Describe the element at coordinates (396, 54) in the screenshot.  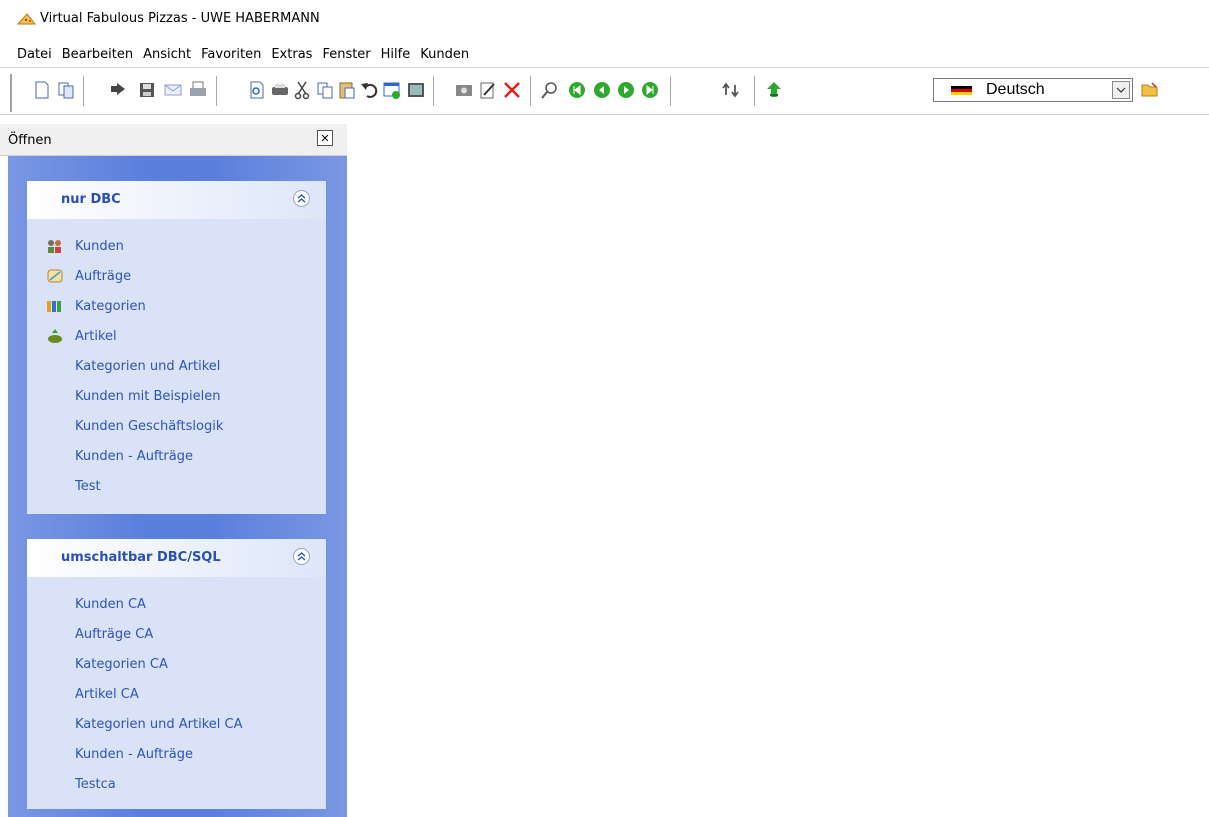
I see `menu-hilfe: Hilfe` at that location.